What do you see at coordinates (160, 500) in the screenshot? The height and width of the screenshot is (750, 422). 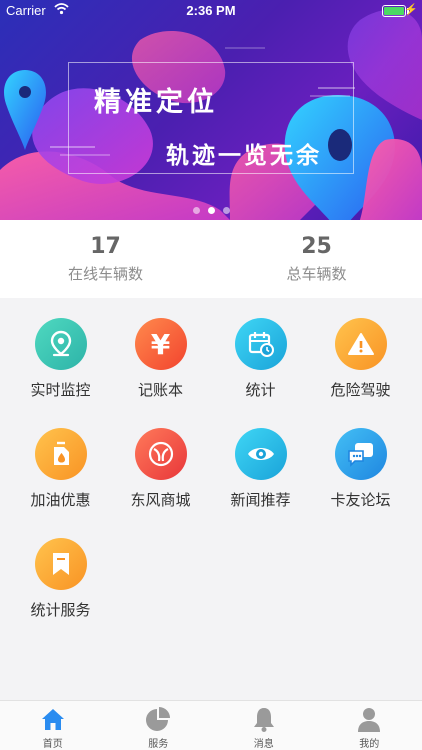 I see `grid-item-label: 东风商城` at bounding box center [160, 500].